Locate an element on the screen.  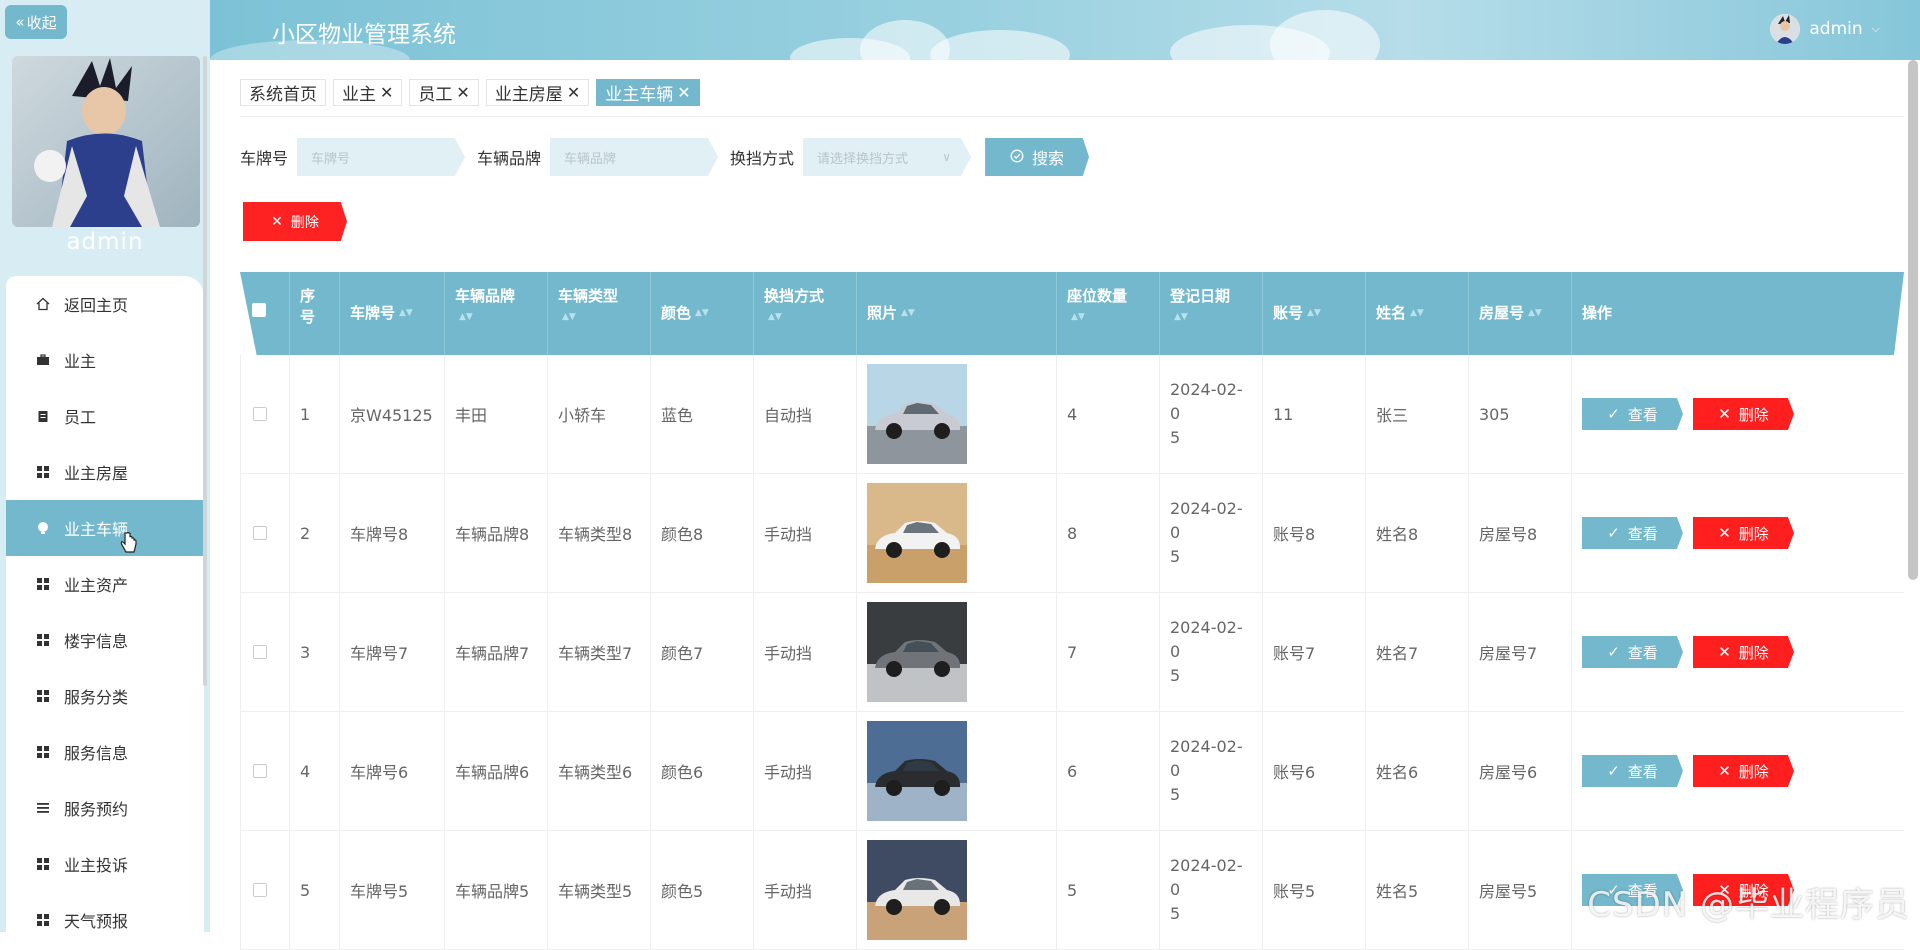
sidebar-item-owner-house: 业主房屋 is located at coordinates (105, 472).